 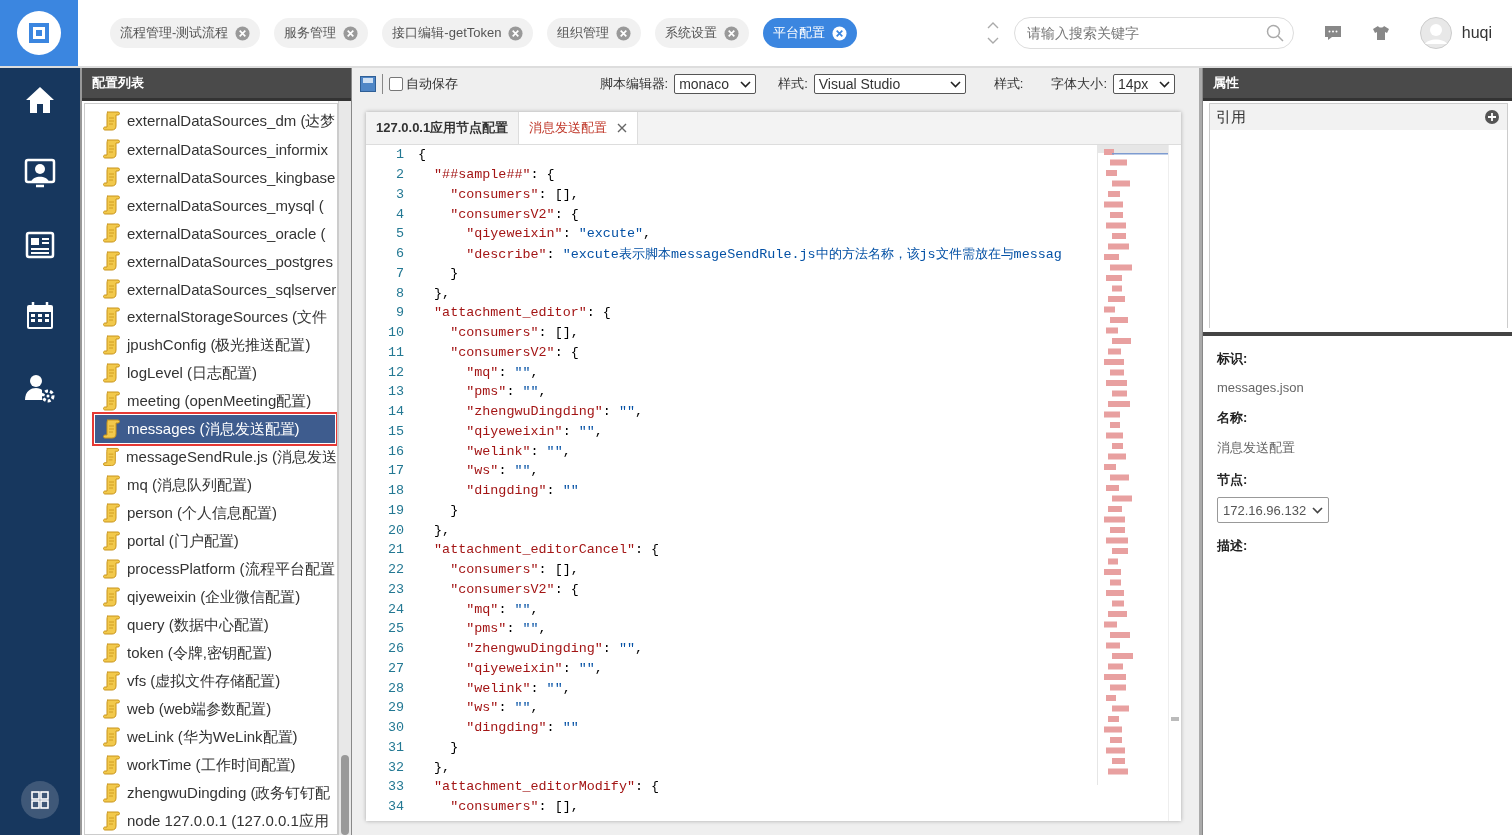 What do you see at coordinates (39, 33) in the screenshot?
I see `logo-icon` at bounding box center [39, 33].